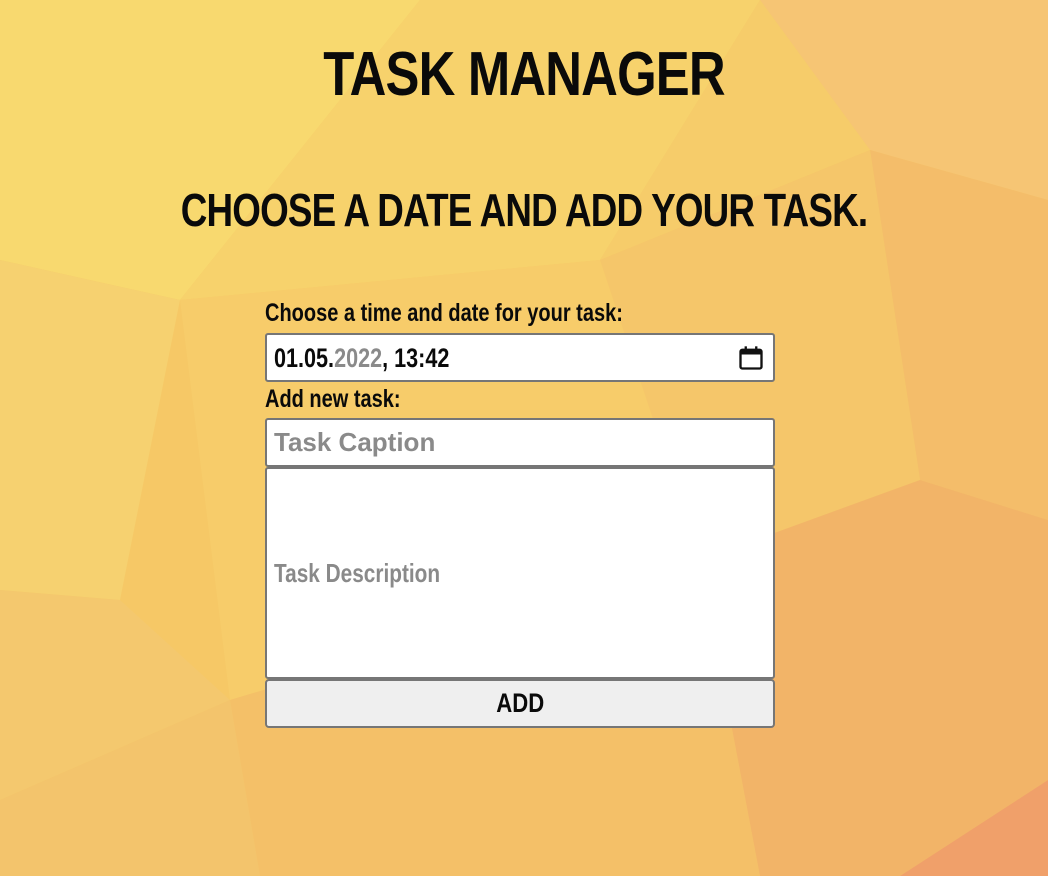 This screenshot has width=1048, height=876. What do you see at coordinates (520, 442) in the screenshot?
I see `task-caption-input` at bounding box center [520, 442].